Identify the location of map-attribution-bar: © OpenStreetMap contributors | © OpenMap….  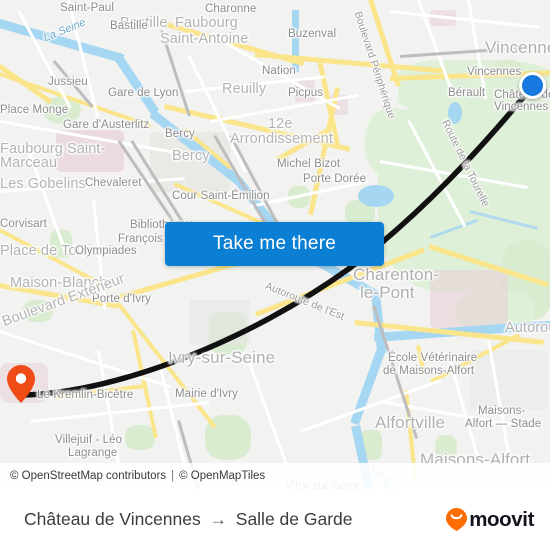
(275, 476).